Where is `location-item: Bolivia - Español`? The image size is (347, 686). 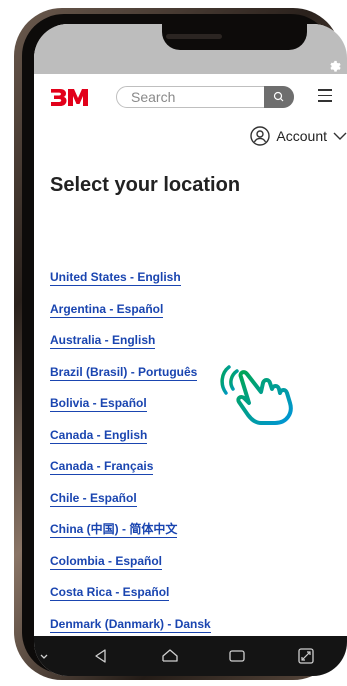 location-item: Bolivia - Español is located at coordinates (130, 410).